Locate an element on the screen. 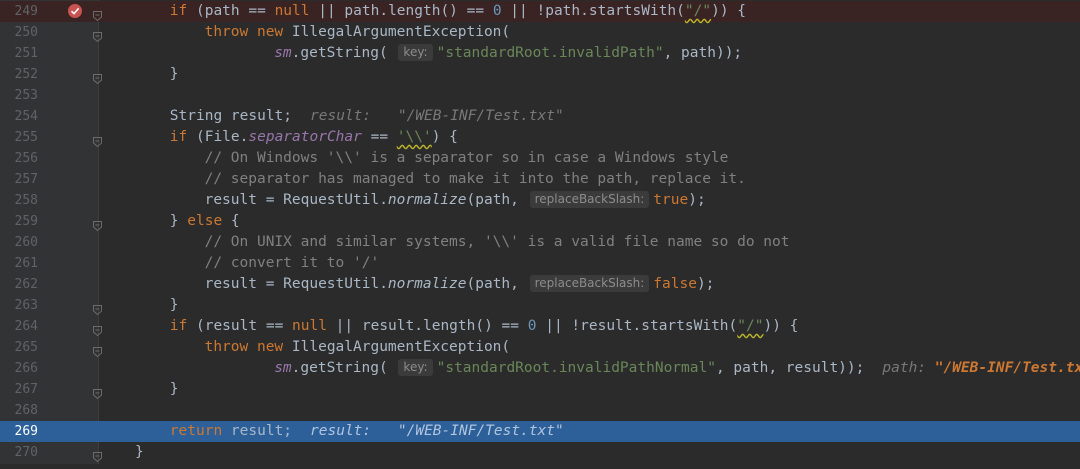 The image size is (1080, 469). code-line: 255 if (File.separatorChar == '\\') { is located at coordinates (540, 137).